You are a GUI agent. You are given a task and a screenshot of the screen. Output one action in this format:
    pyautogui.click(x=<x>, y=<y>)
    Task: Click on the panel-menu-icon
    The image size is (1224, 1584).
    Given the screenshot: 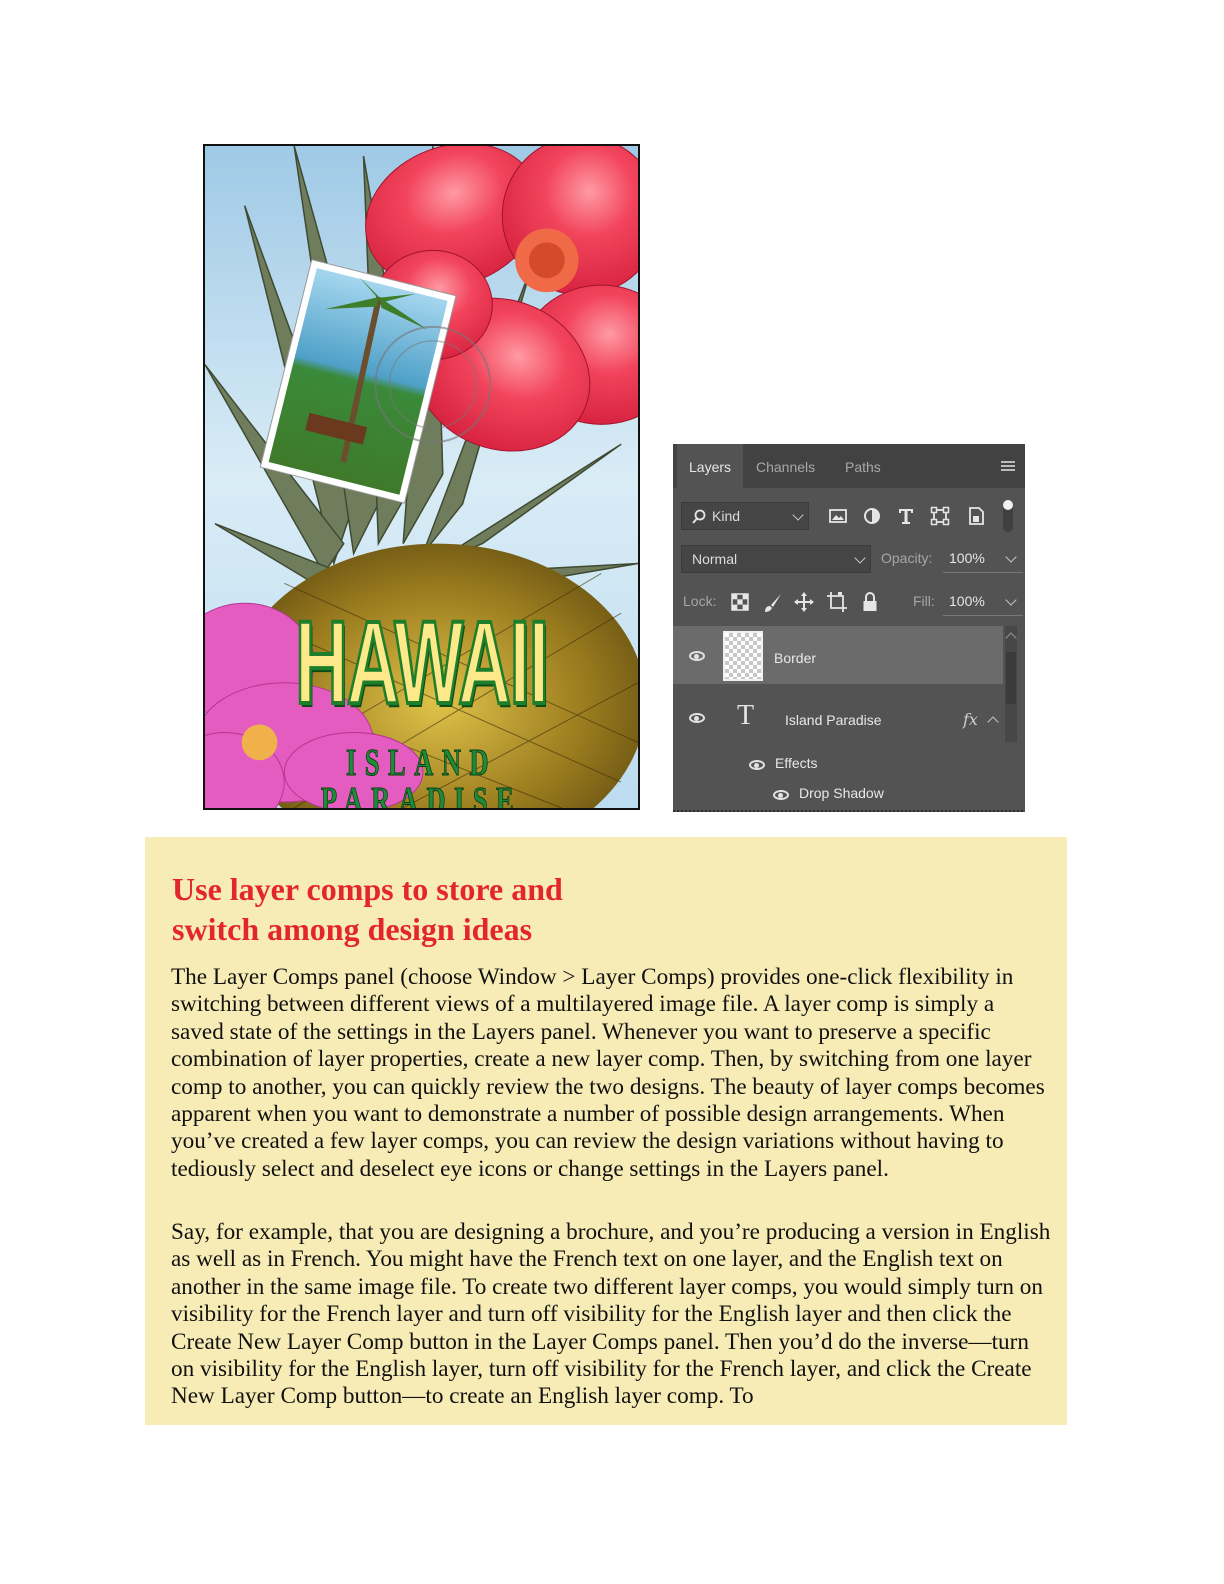 What is the action you would take?
    pyautogui.click(x=1008, y=466)
    